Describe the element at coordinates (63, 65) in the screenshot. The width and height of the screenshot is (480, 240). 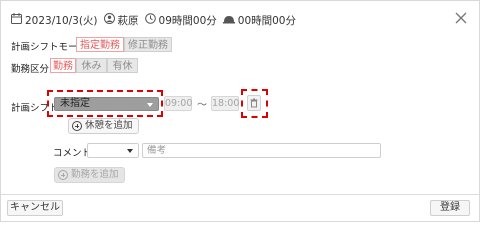
I see `work-type-work: 勤務` at that location.